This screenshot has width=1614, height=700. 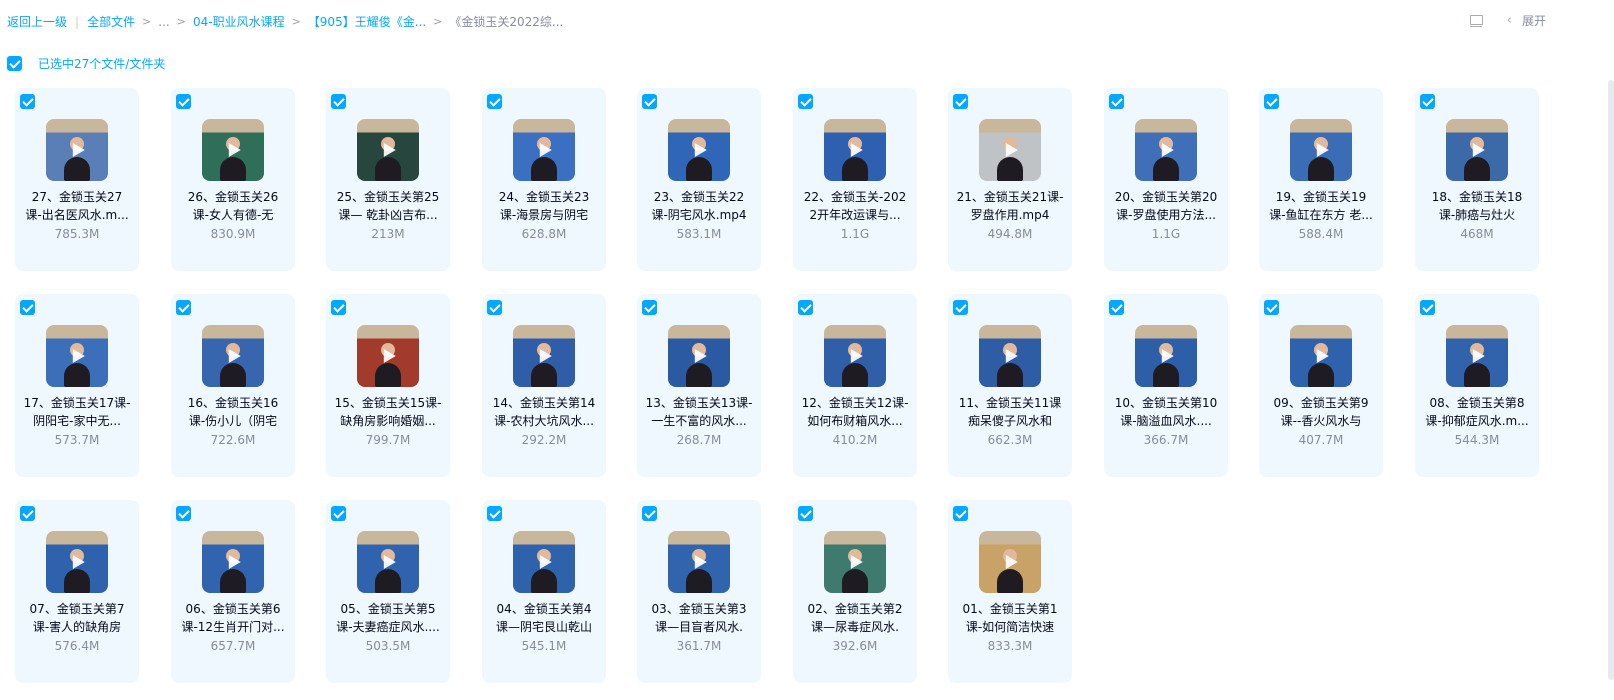 I want to click on file-card: 14、金锁玉关第14 课-农村大坑风水... 292.2M, so click(x=544, y=385).